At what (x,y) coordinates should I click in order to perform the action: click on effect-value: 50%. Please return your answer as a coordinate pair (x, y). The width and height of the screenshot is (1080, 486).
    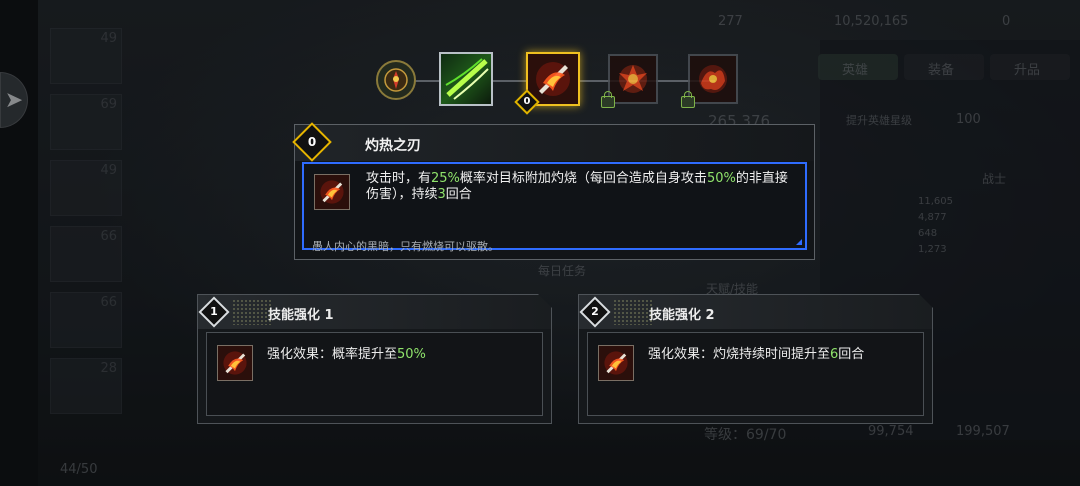
    Looking at the image, I should click on (411, 354).